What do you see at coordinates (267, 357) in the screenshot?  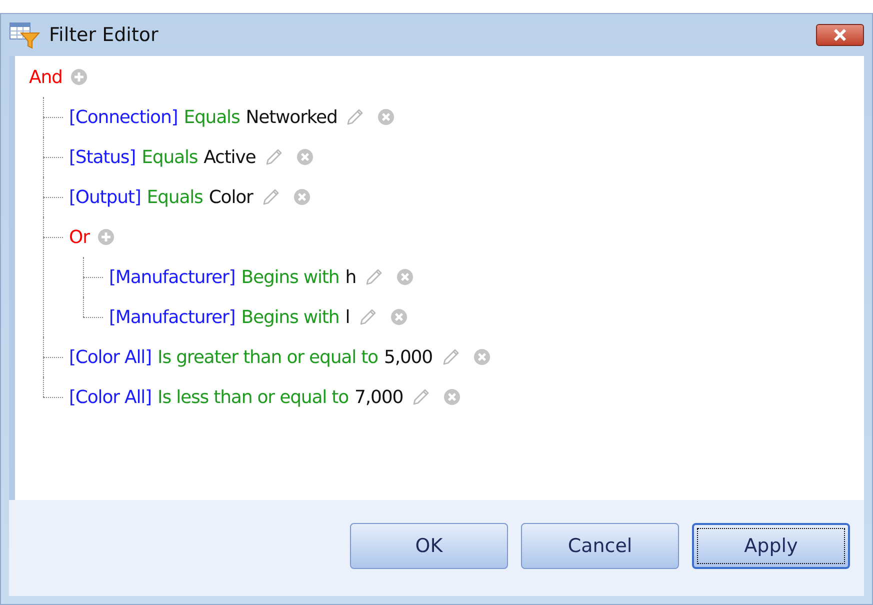 I see `operation: Is greater than or equal to` at bounding box center [267, 357].